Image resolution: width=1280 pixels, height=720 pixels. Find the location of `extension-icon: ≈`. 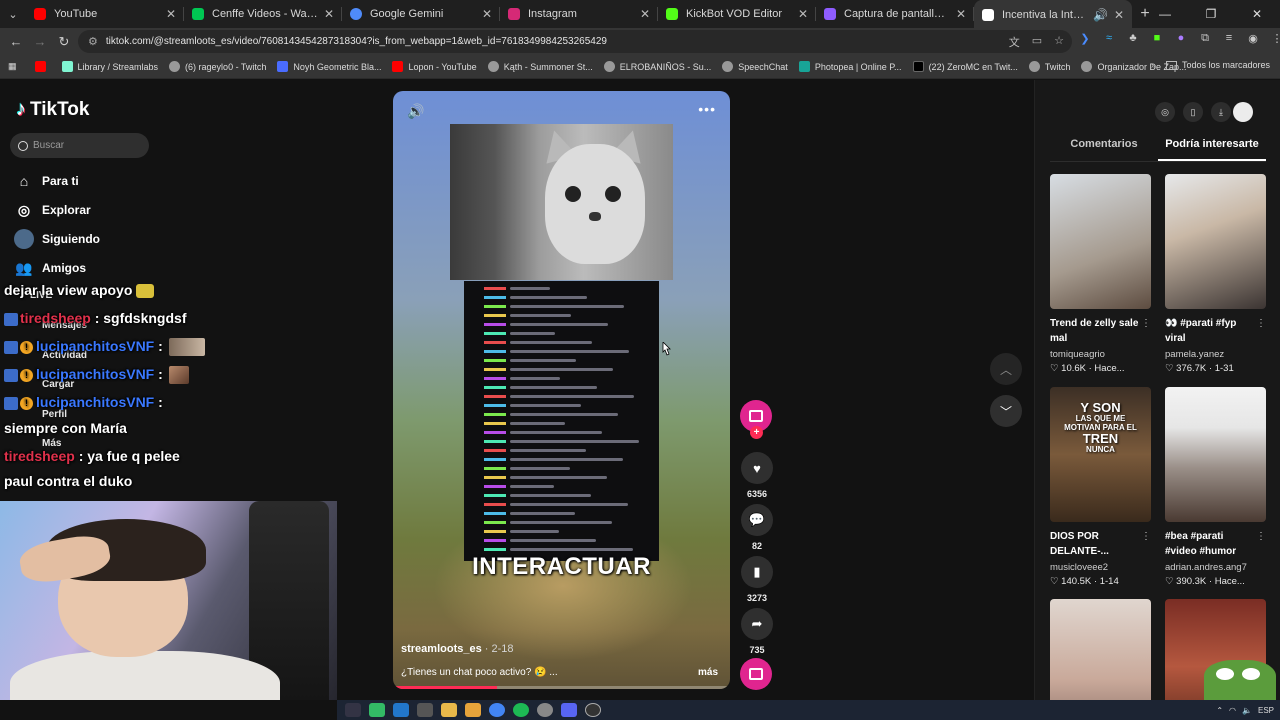

extension-icon: ≈ is located at coordinates (1109, 38).